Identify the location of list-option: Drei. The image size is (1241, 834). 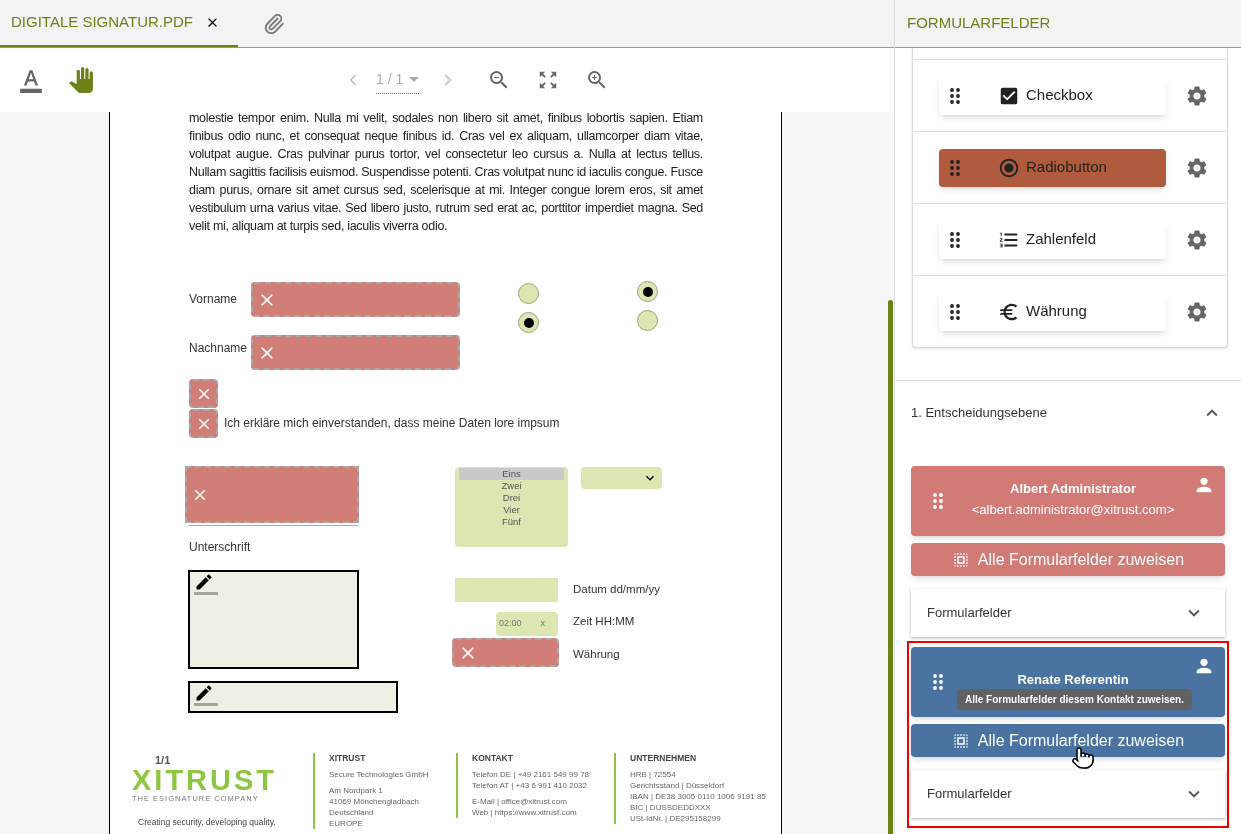
(511, 498).